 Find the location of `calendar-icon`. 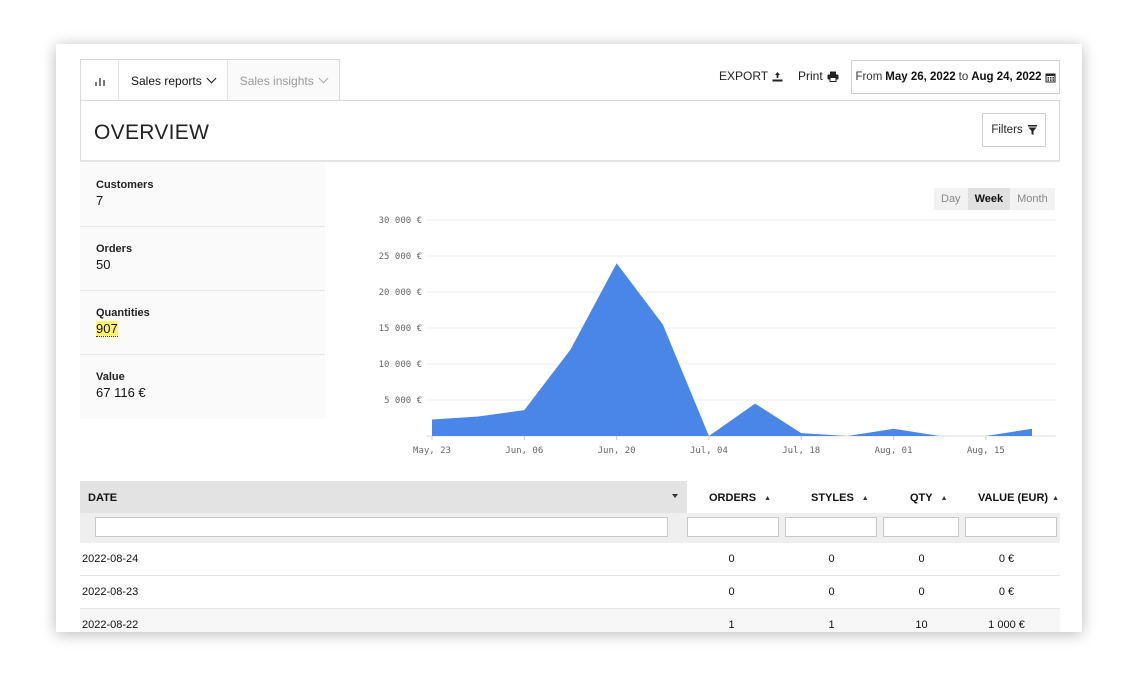

calendar-icon is located at coordinates (1050, 77).